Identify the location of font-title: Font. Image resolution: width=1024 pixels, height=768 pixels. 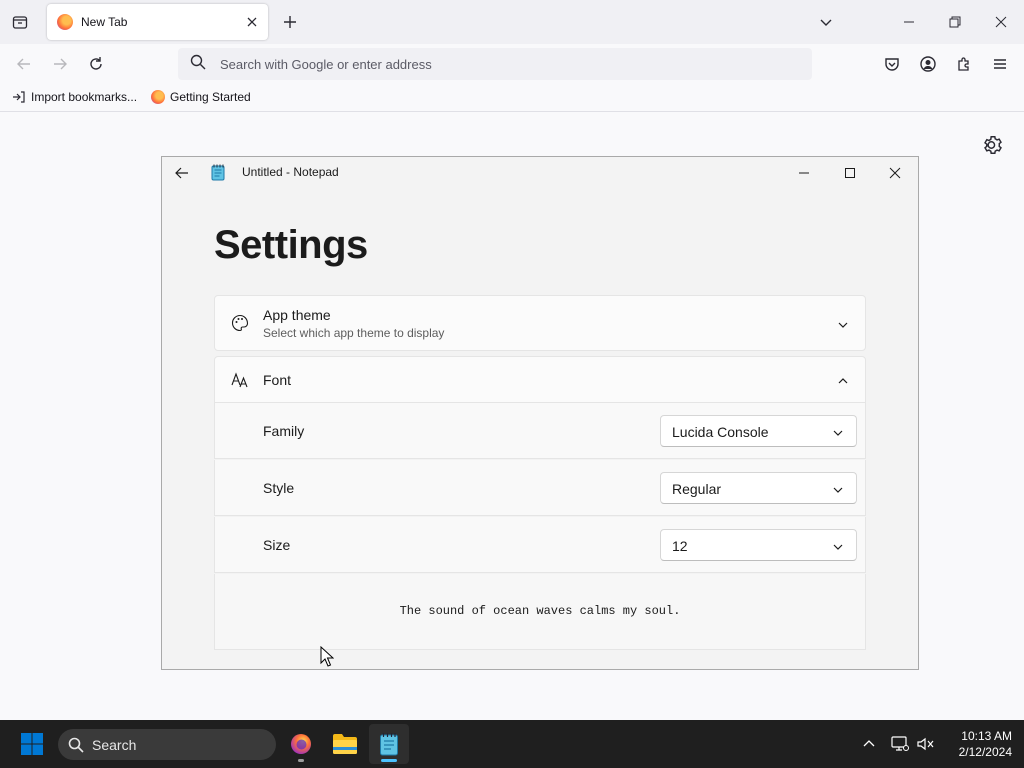
(277, 380).